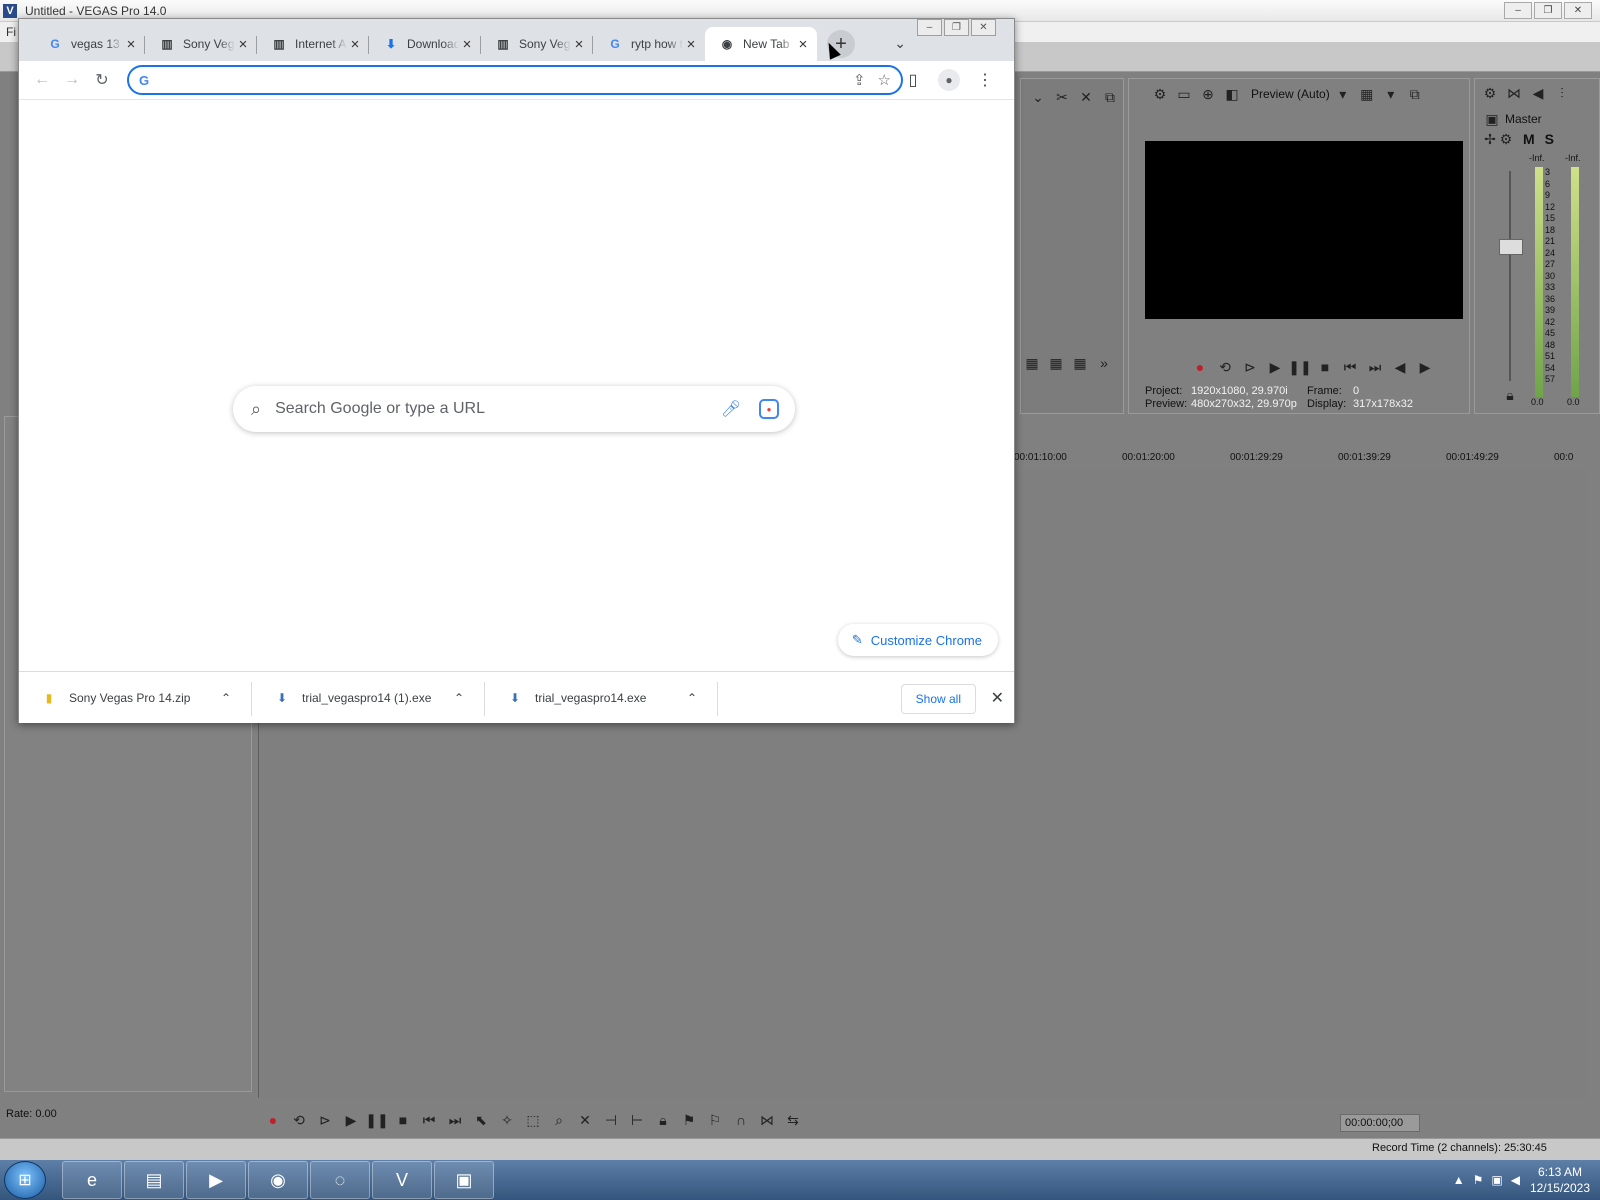 The image size is (1600, 1200). What do you see at coordinates (997, 698) in the screenshot?
I see `close-downloads-shelf-icon: ✕` at bounding box center [997, 698].